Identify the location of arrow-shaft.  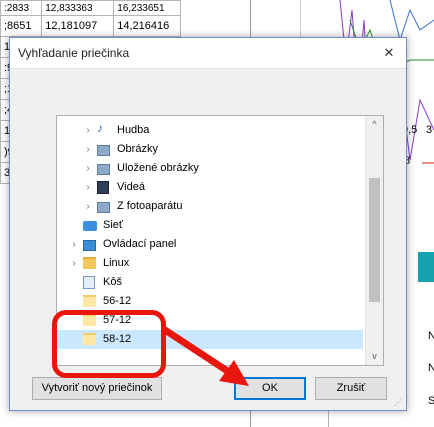
(198, 352).